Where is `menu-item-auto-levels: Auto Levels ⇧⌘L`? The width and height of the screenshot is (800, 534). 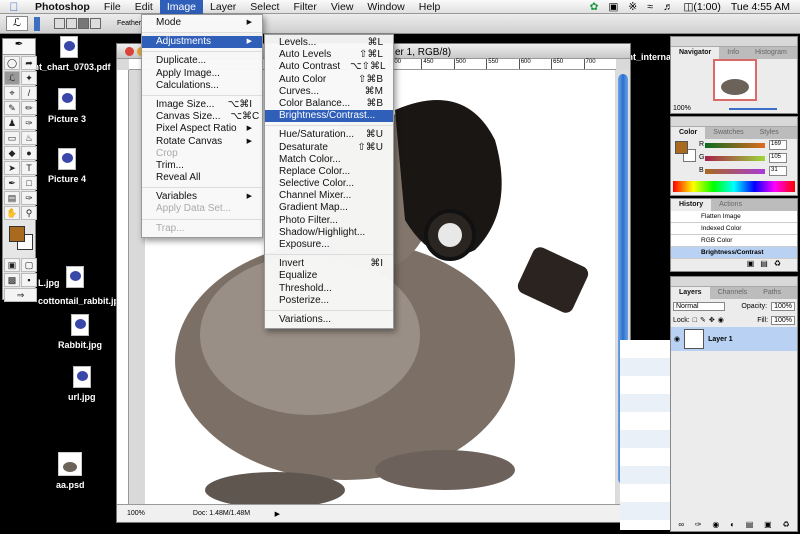 menu-item-auto-levels: Auto Levels ⇧⌘L is located at coordinates (329, 55).